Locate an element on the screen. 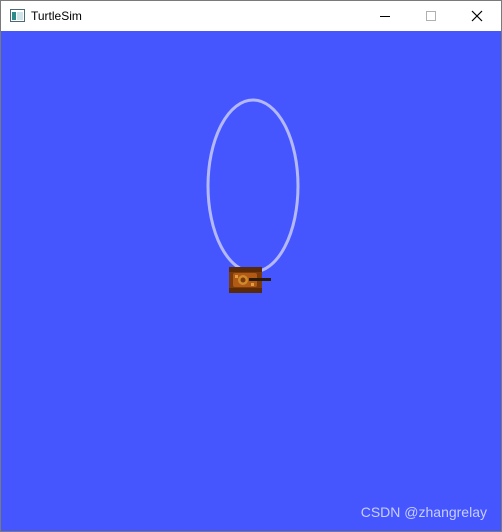 The height and width of the screenshot is (532, 502). maximize-icon is located at coordinates (431, 16).